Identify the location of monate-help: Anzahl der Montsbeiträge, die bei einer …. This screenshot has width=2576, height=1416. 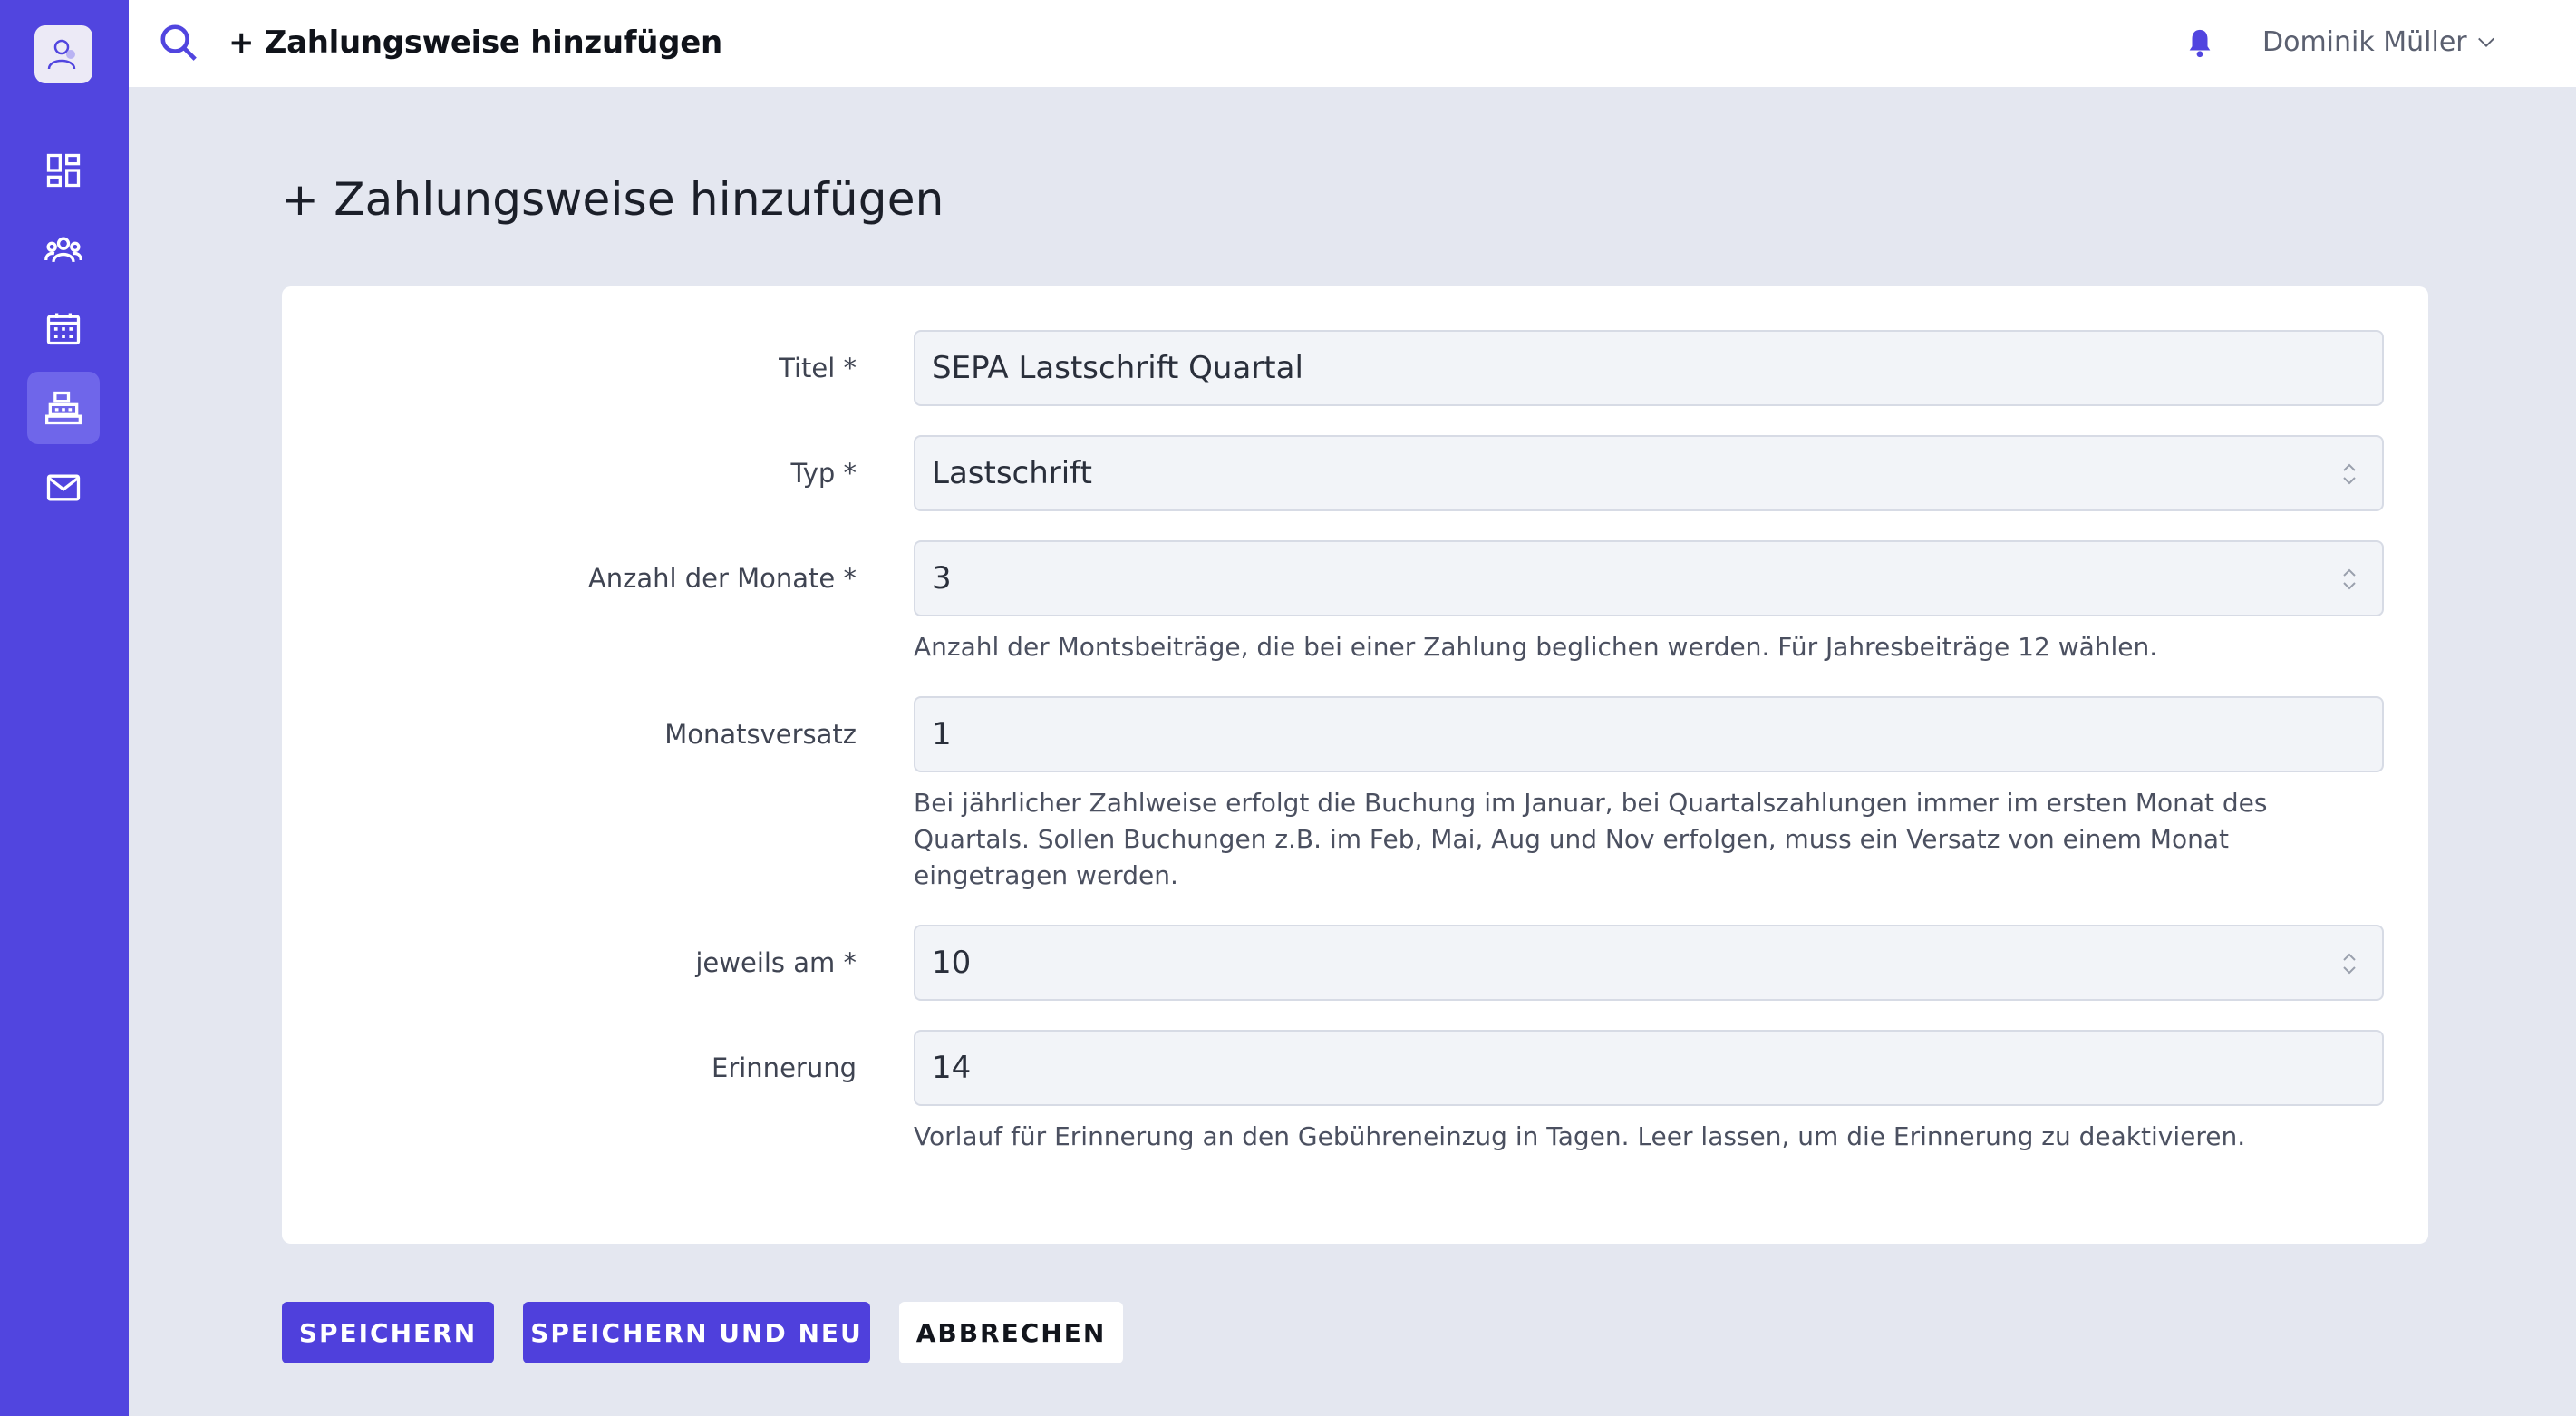
(1536, 647).